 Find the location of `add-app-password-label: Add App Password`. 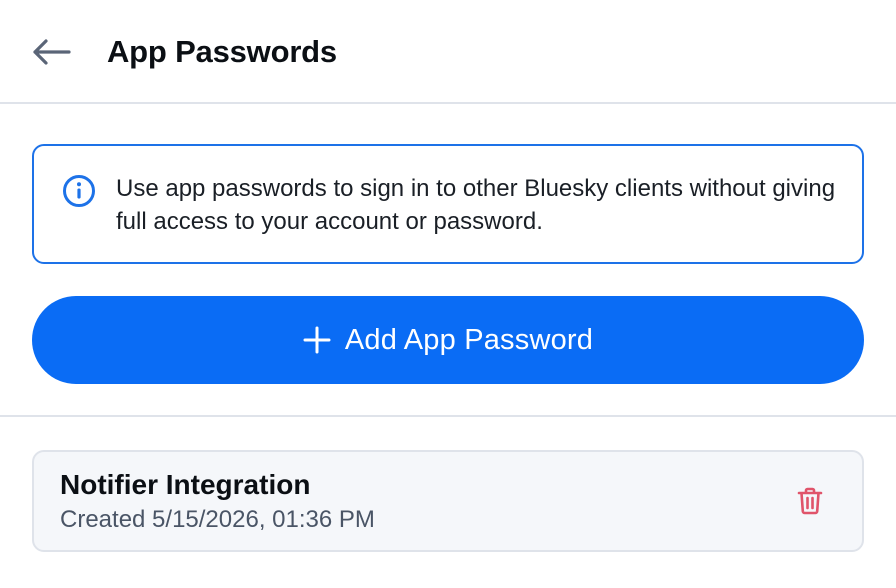

add-app-password-label: Add App Password is located at coordinates (469, 340).